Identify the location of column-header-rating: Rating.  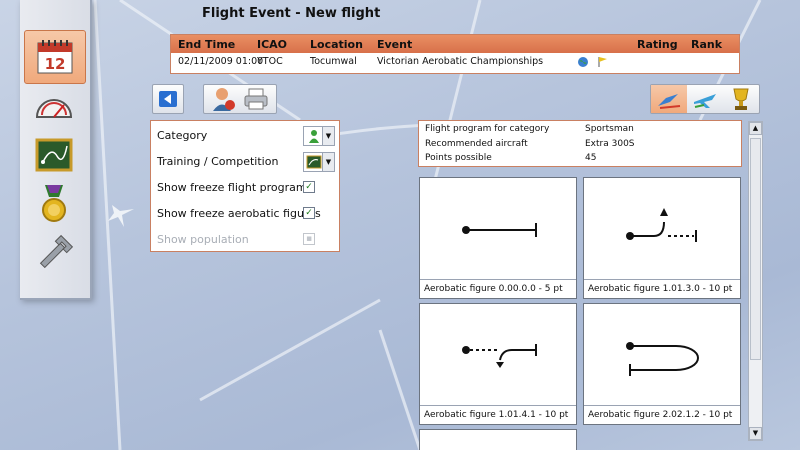
(657, 44).